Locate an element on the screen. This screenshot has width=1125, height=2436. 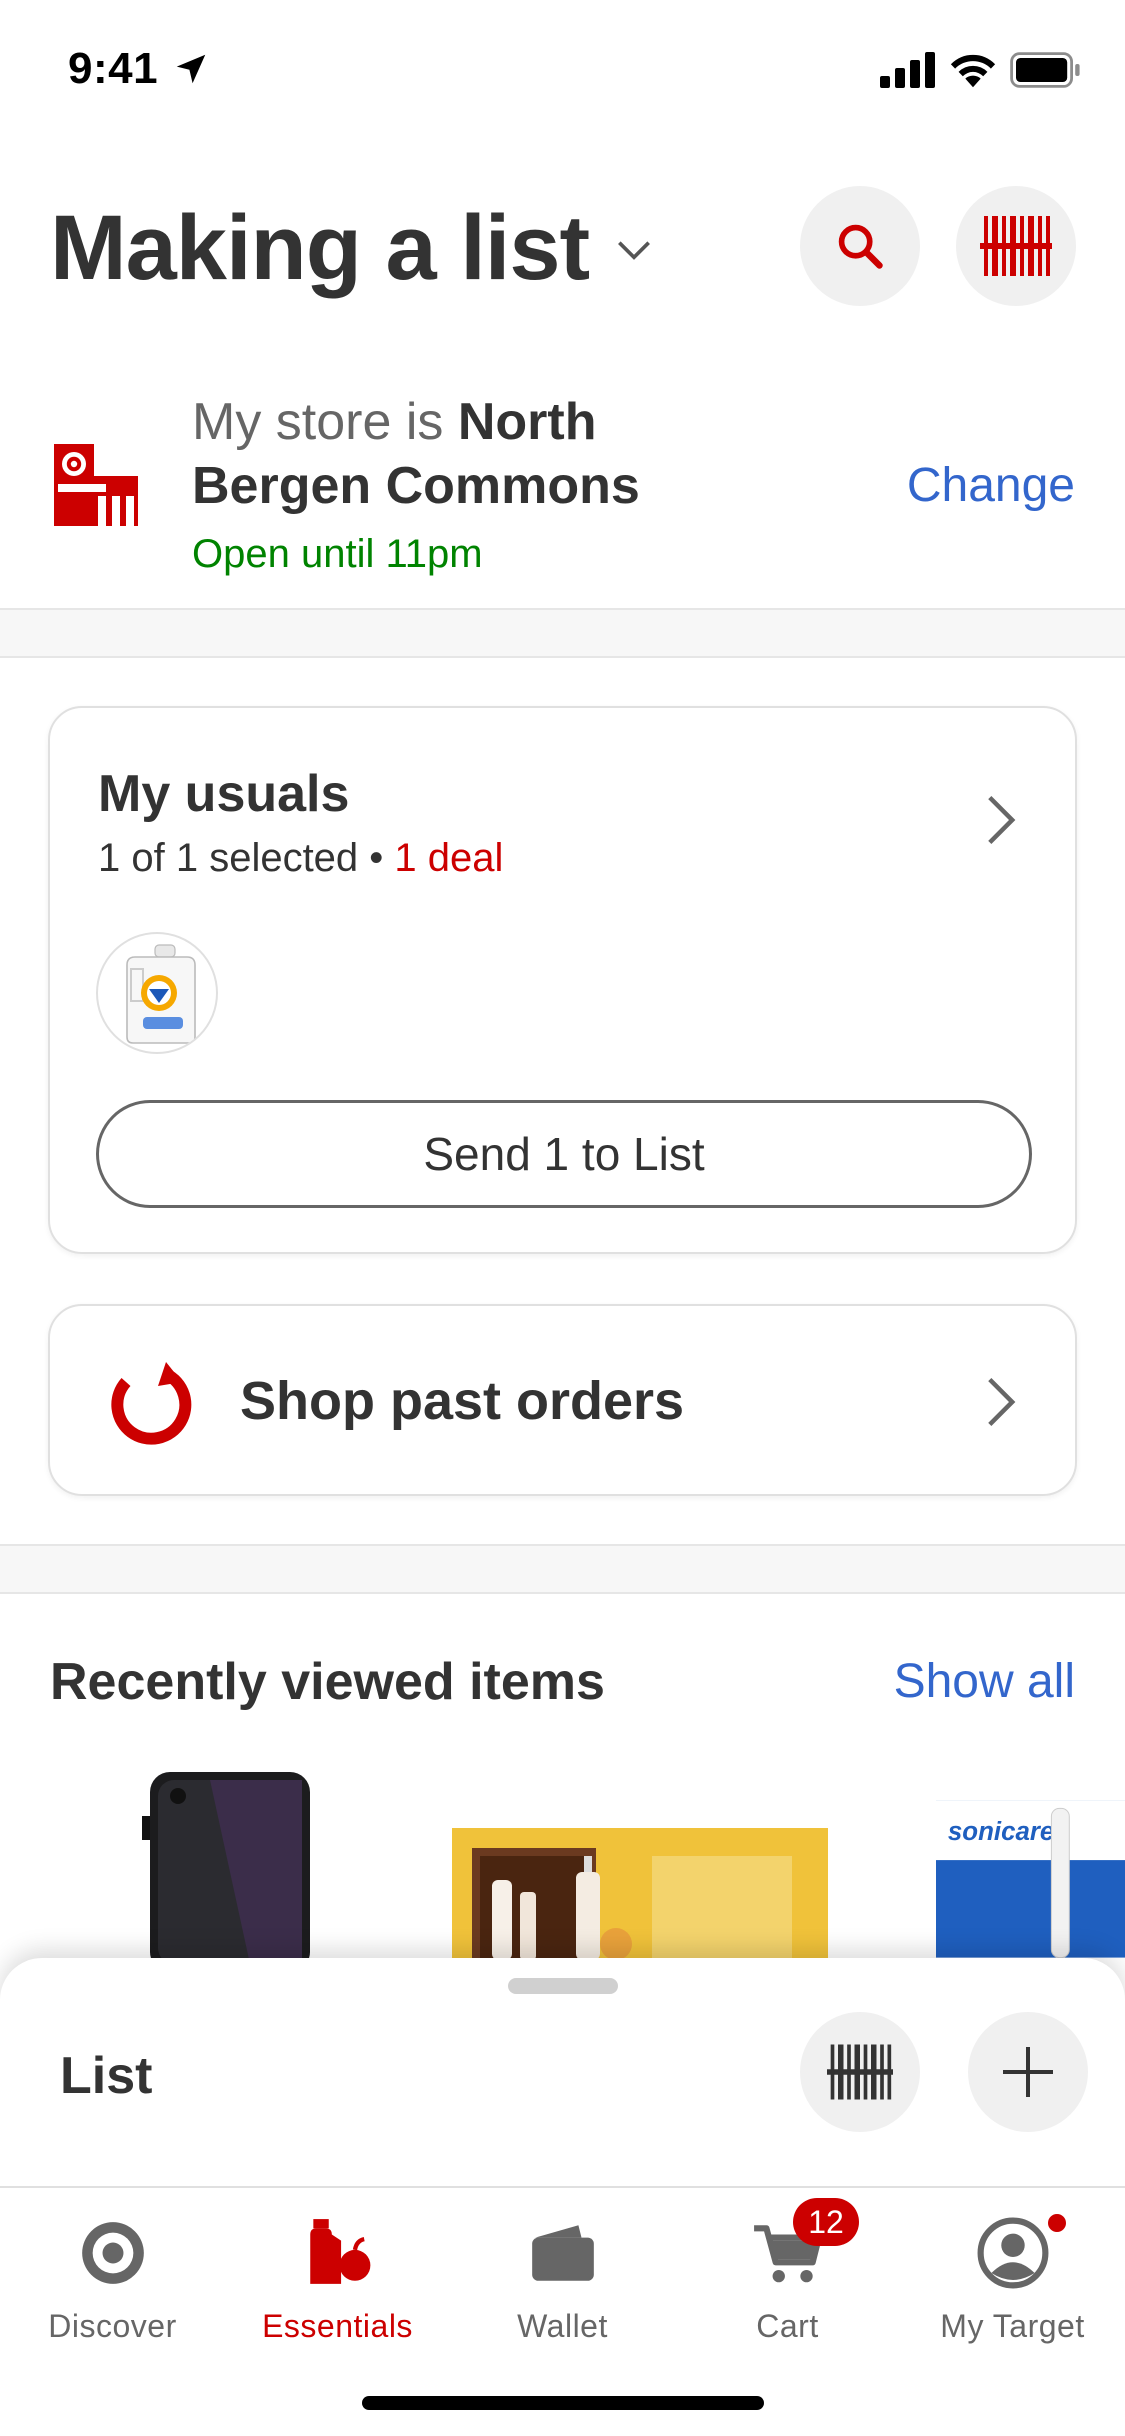
usuals-deal-count: 1 deal is located at coordinates (449, 858).